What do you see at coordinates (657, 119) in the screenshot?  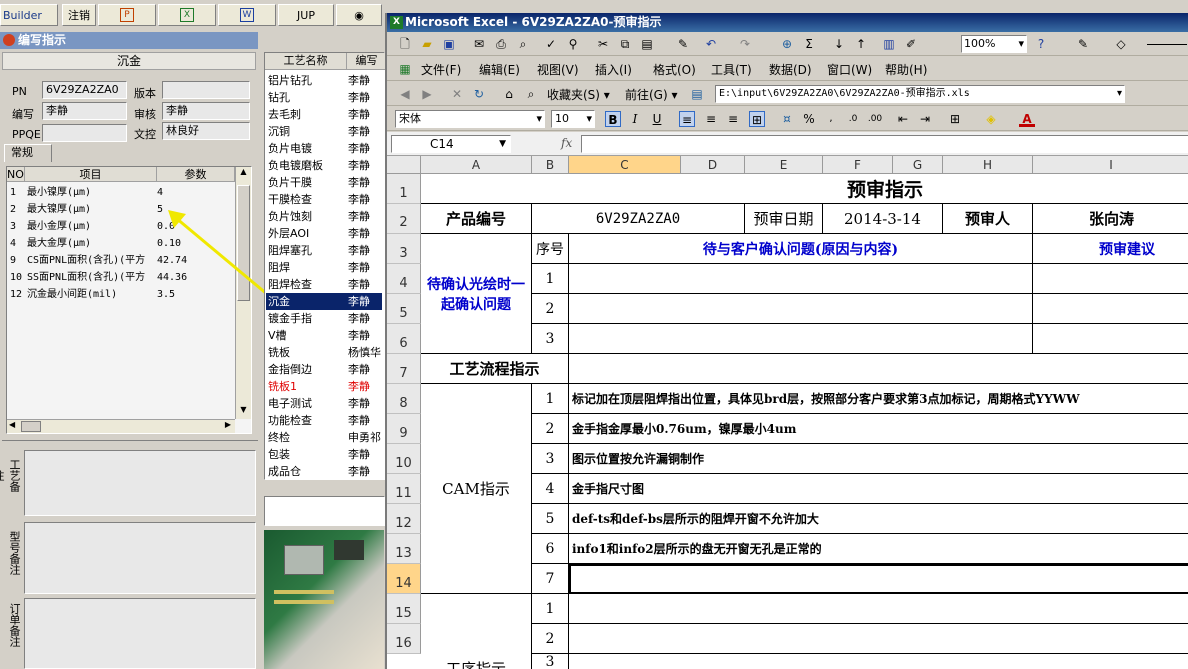 I see `underline-button: U` at bounding box center [657, 119].